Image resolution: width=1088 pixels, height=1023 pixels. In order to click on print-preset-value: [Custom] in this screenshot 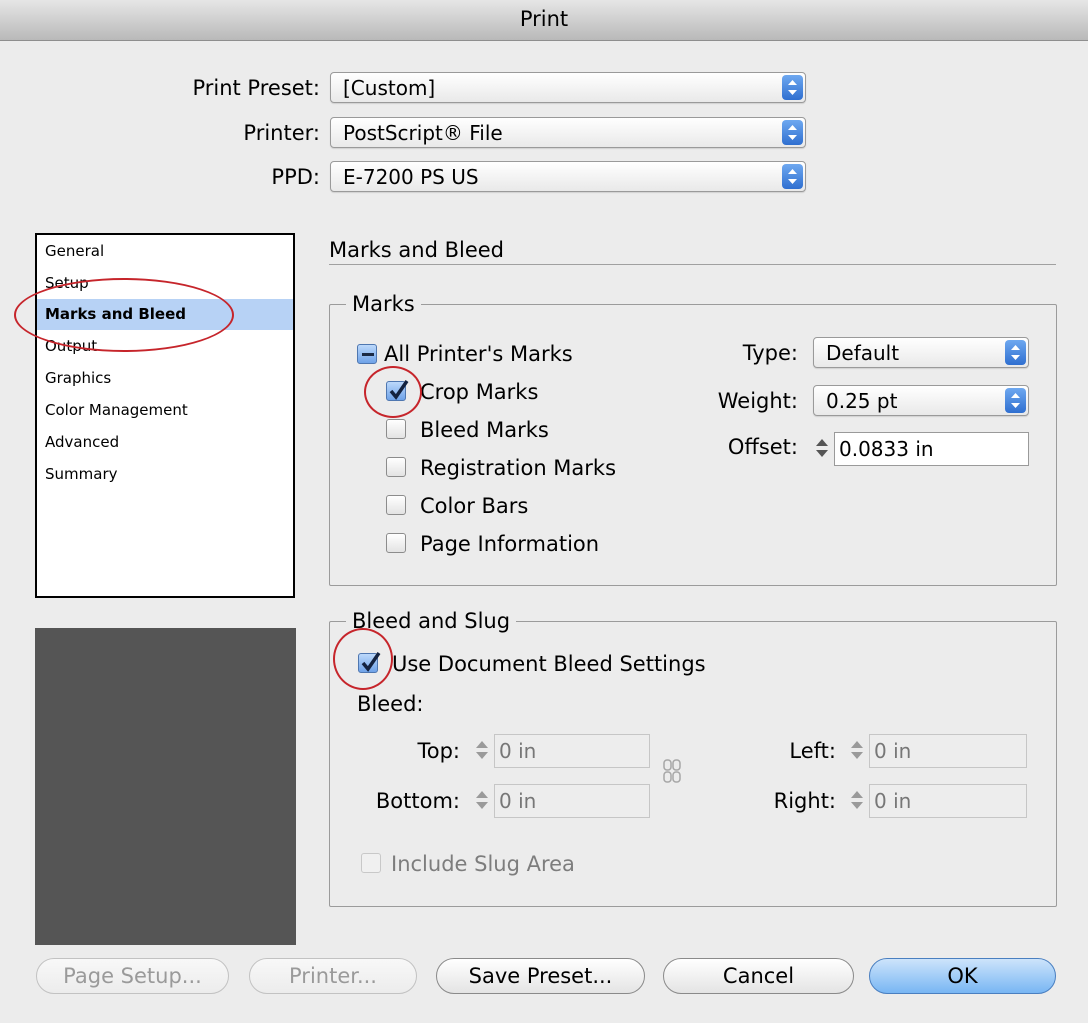, I will do `click(389, 88)`.